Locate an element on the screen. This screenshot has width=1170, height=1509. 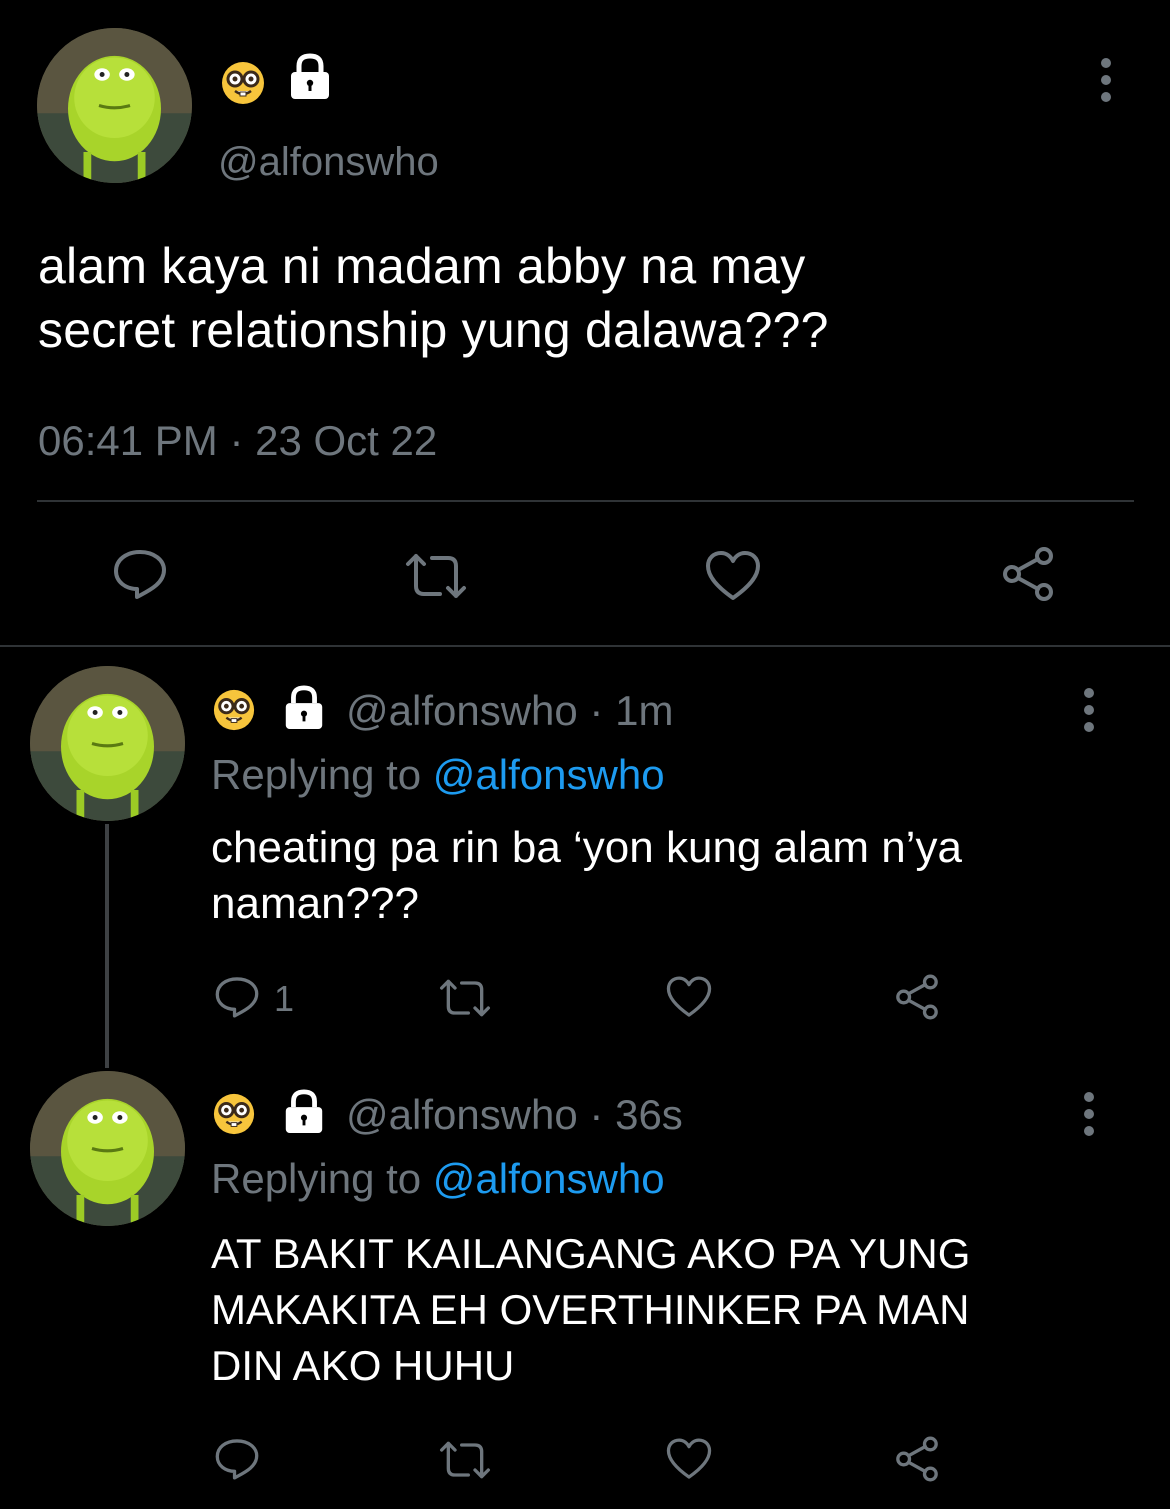
reply-text-line2: MAKAKITA EH OVERTHINKER PA MAN is located at coordinates (590, 1309).